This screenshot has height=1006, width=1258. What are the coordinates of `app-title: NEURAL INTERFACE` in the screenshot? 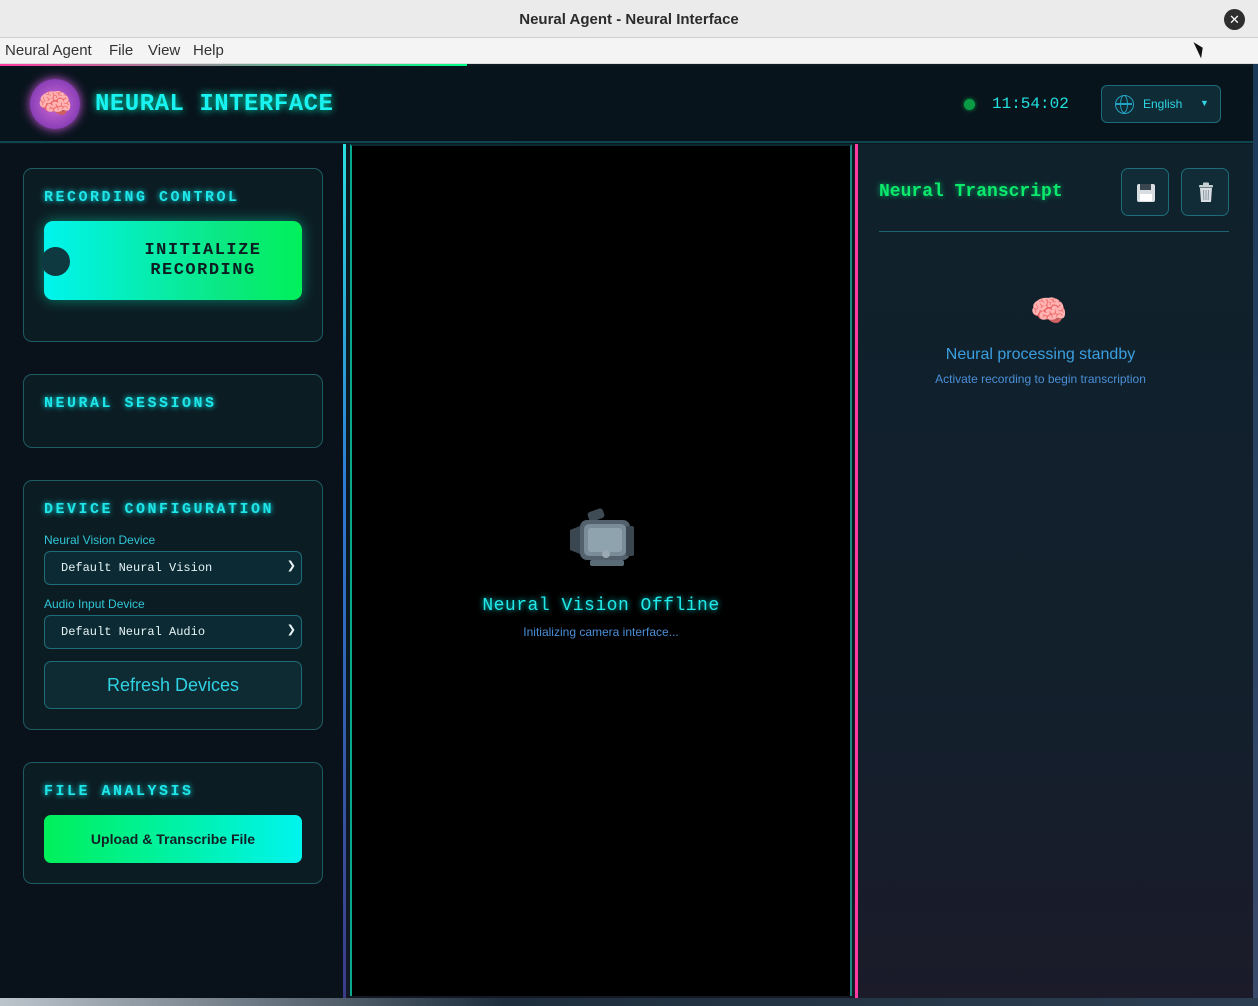 It's located at (214, 104).